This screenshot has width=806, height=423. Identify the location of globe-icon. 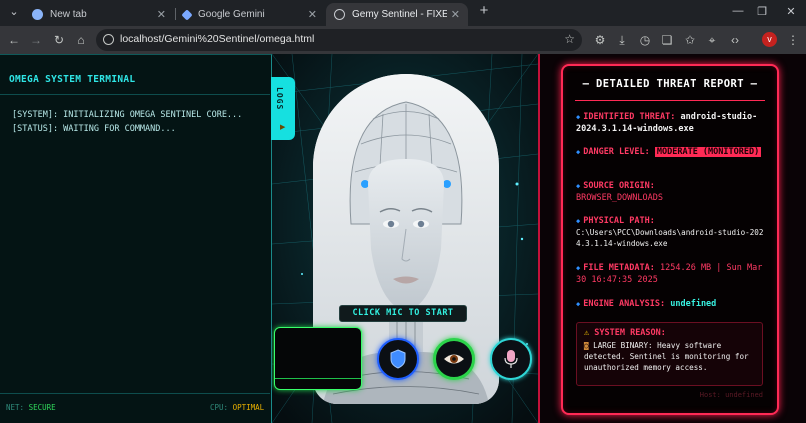
(339, 14).